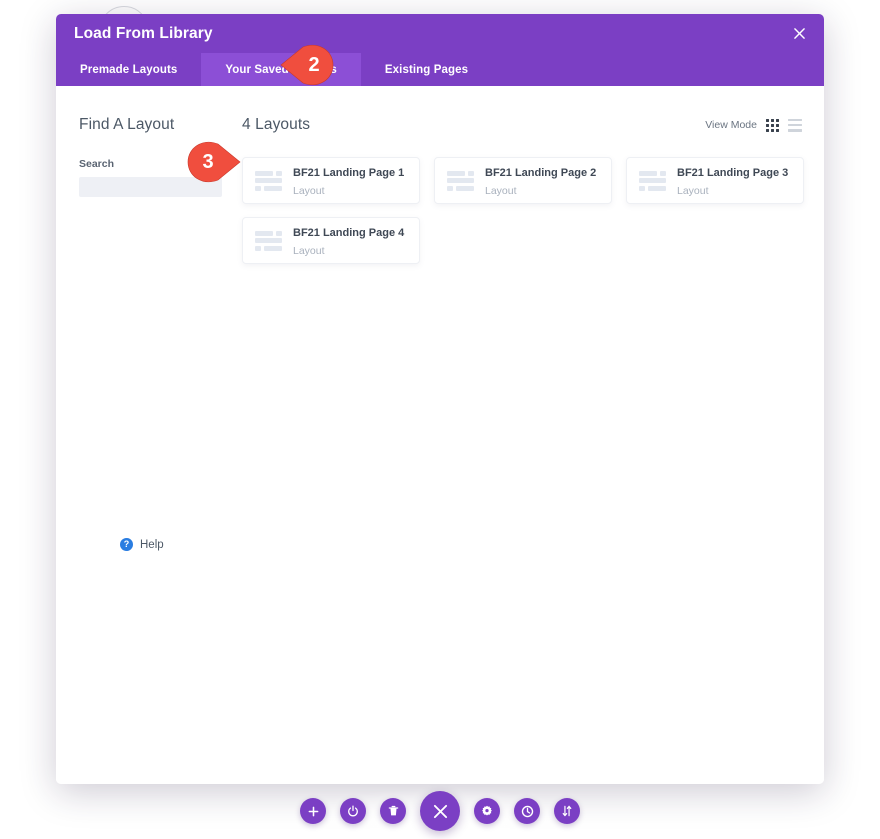 This screenshot has width=880, height=839. I want to click on settings-button, so click(487, 811).